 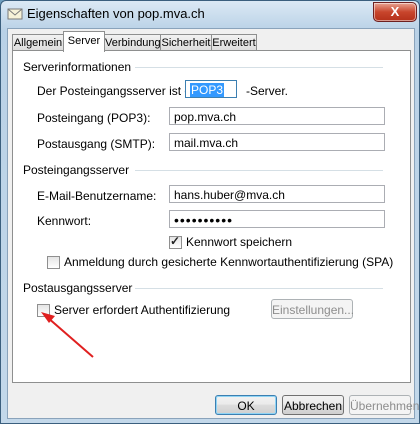 I want to click on window-title: Eigenschaften von pop.mva.ch, so click(x=116, y=13).